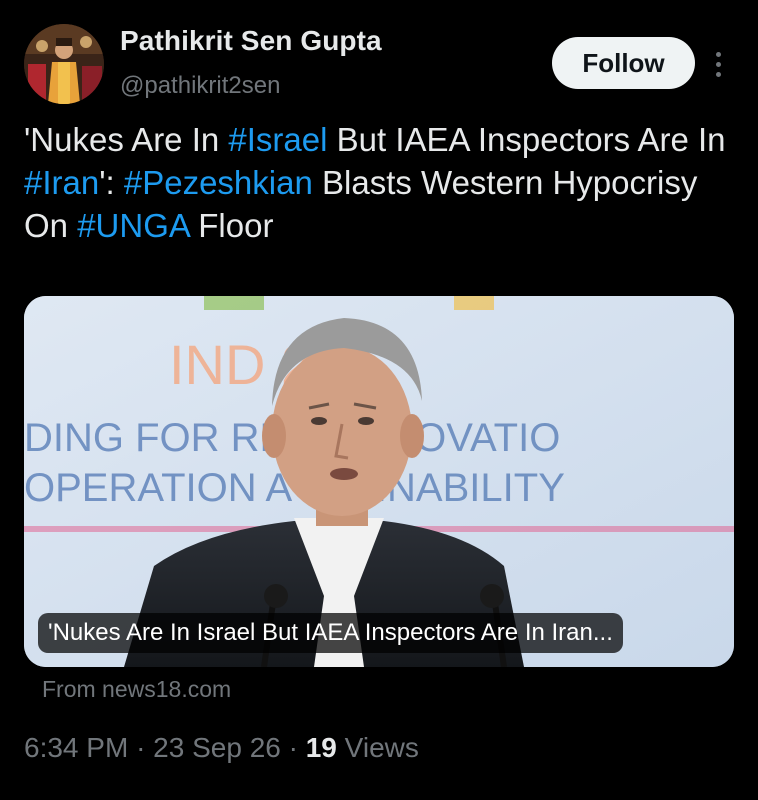 The height and width of the screenshot is (800, 758). I want to click on hashtag-link: #Israel, so click(277, 139).